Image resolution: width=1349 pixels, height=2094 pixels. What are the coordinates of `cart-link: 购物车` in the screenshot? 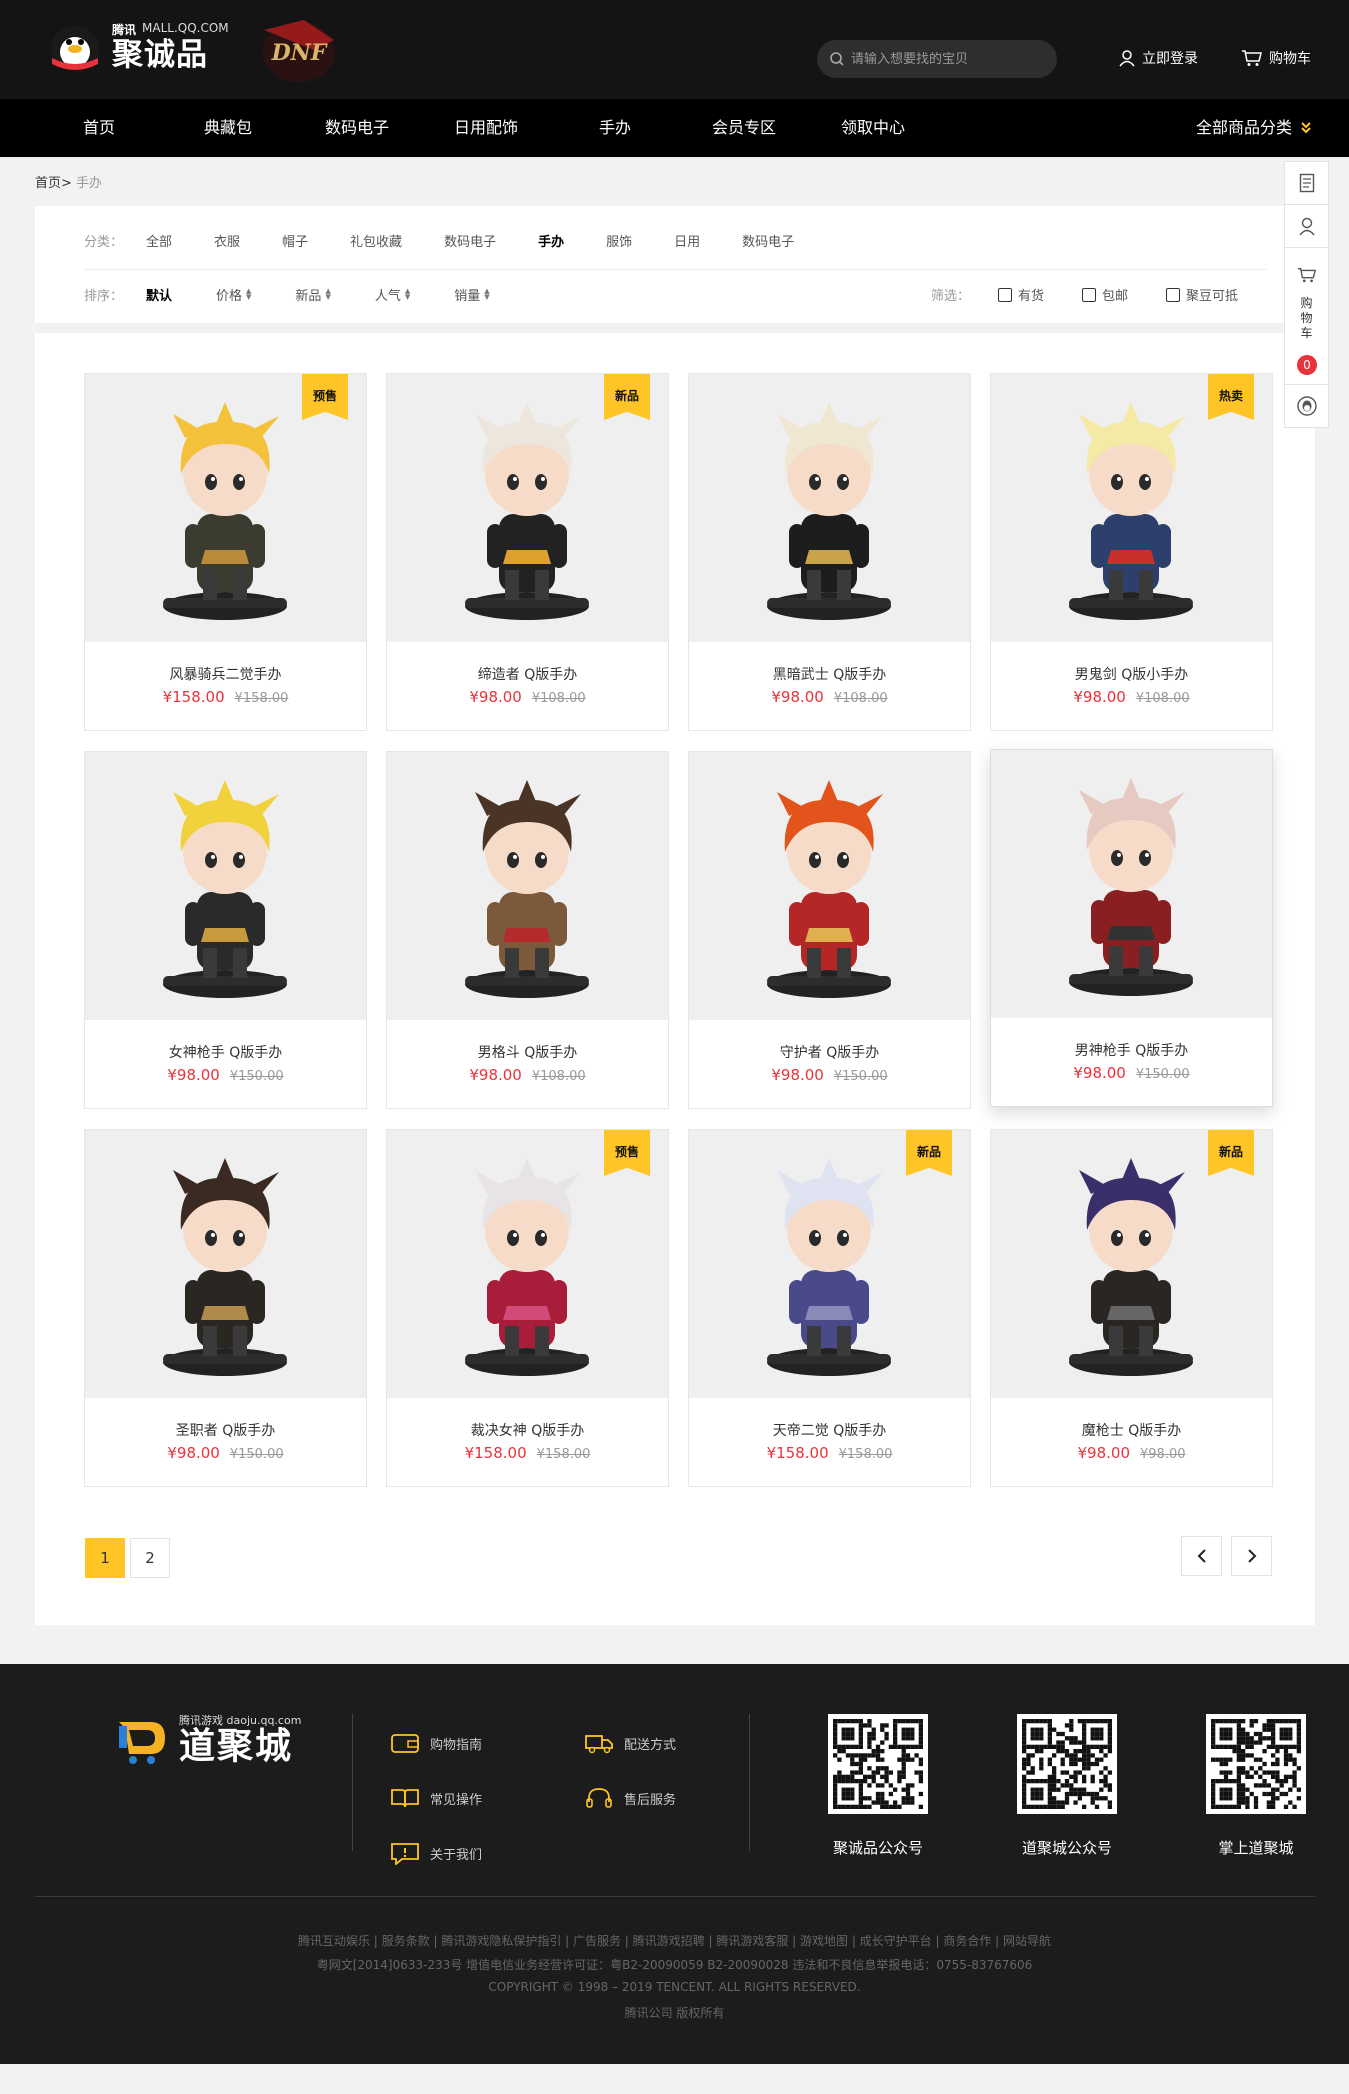 It's located at (1276, 58).